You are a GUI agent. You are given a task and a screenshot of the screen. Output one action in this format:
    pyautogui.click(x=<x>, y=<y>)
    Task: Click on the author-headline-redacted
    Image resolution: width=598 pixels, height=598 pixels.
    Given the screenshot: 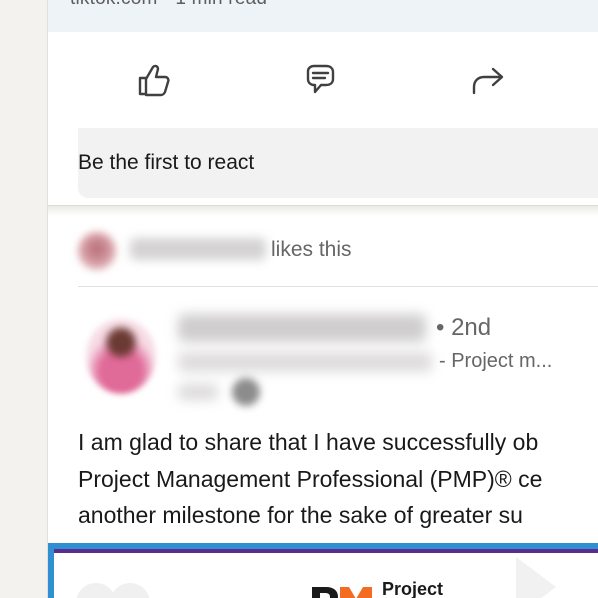 What is the action you would take?
    pyautogui.click(x=305, y=362)
    